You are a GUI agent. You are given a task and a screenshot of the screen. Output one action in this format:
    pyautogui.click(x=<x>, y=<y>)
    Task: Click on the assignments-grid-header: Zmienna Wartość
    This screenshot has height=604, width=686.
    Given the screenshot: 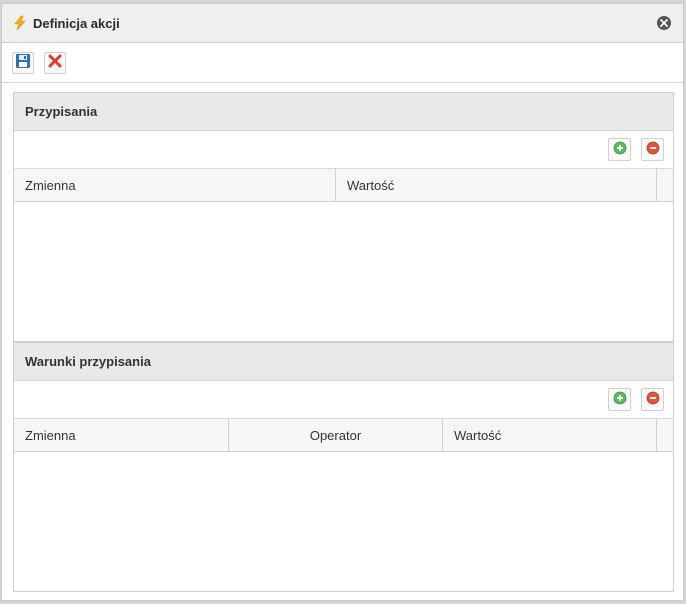 What is the action you would take?
    pyautogui.click(x=343, y=185)
    